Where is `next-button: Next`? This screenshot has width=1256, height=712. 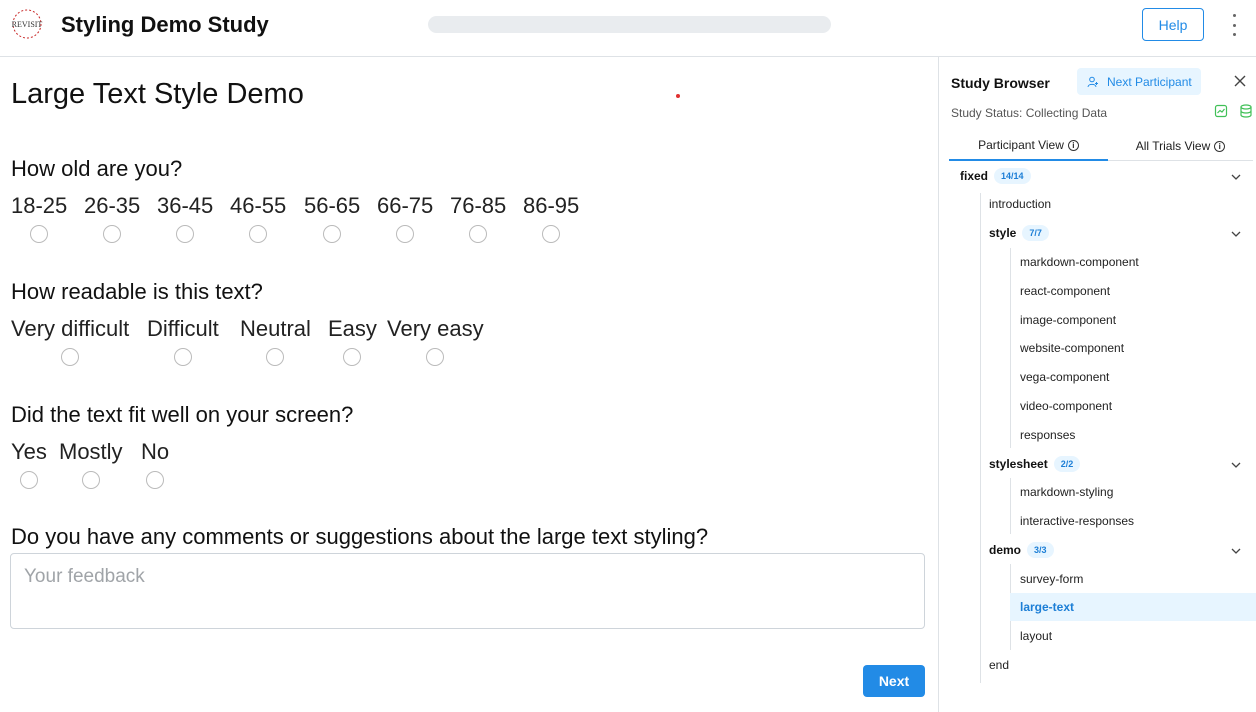 next-button: Next is located at coordinates (894, 681).